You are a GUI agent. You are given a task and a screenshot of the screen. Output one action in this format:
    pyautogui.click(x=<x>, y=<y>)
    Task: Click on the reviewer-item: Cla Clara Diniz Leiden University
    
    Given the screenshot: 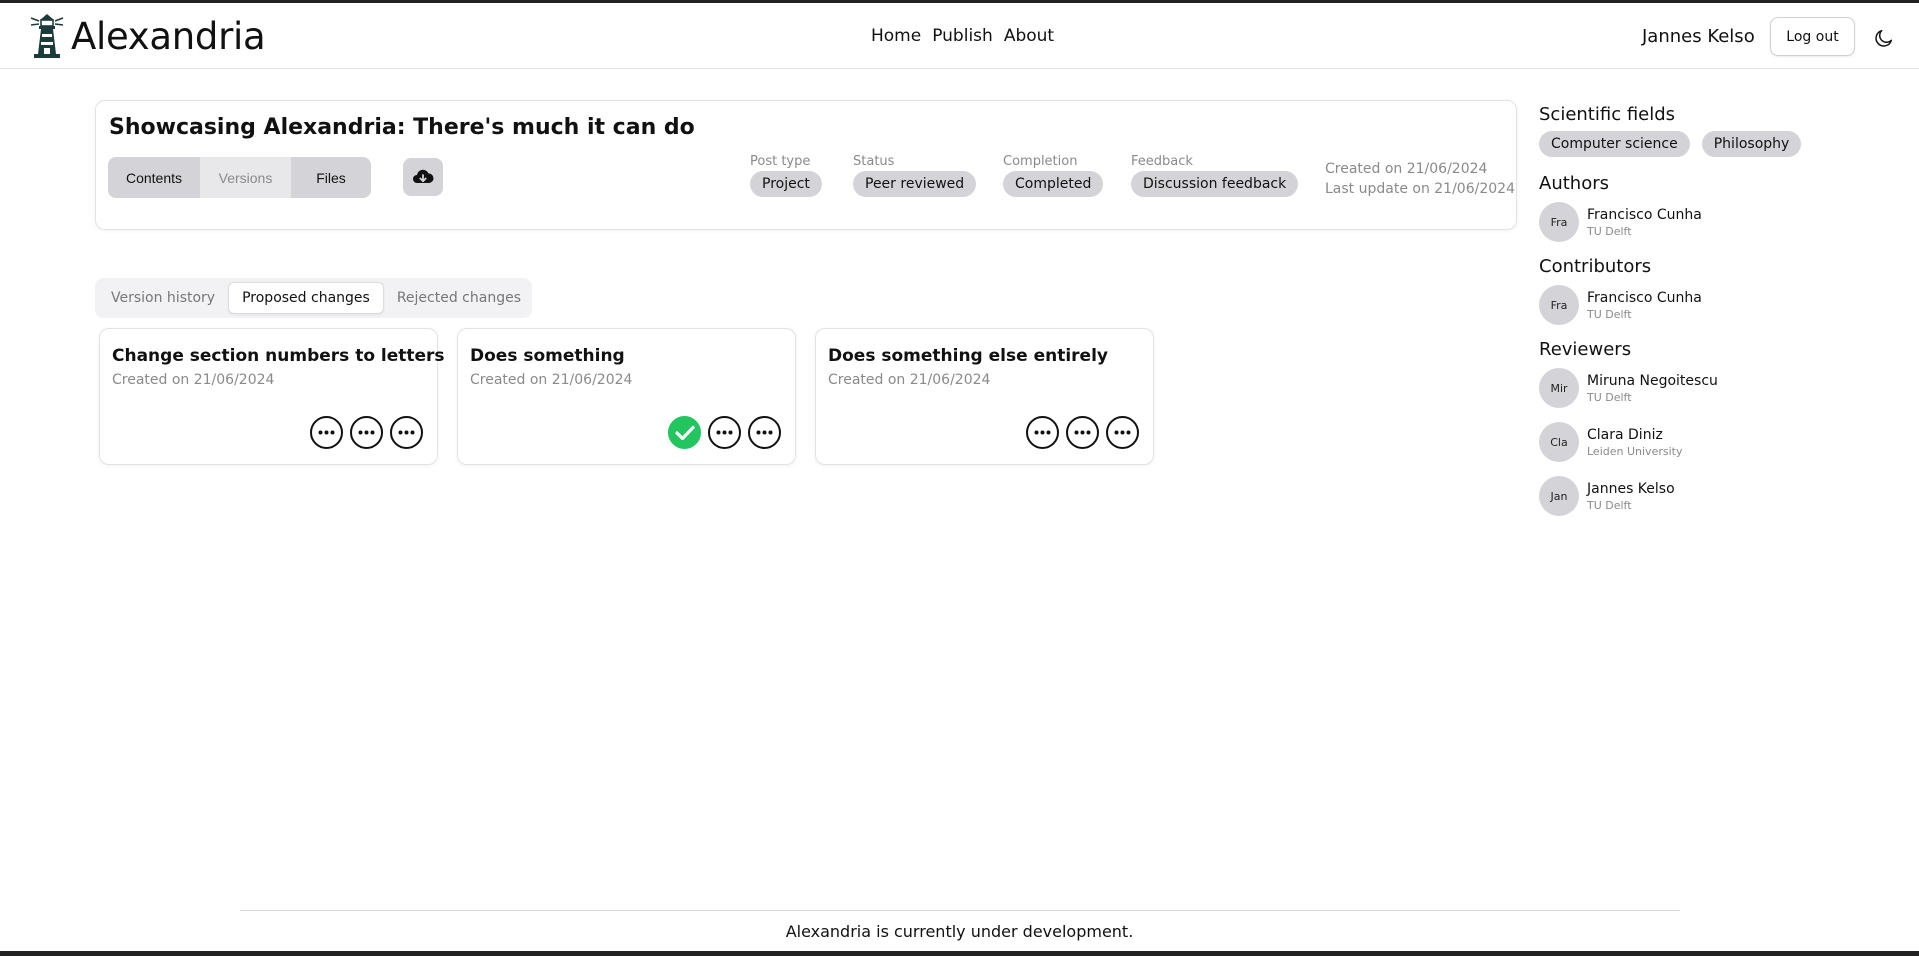 What is the action you would take?
    pyautogui.click(x=1669, y=442)
    